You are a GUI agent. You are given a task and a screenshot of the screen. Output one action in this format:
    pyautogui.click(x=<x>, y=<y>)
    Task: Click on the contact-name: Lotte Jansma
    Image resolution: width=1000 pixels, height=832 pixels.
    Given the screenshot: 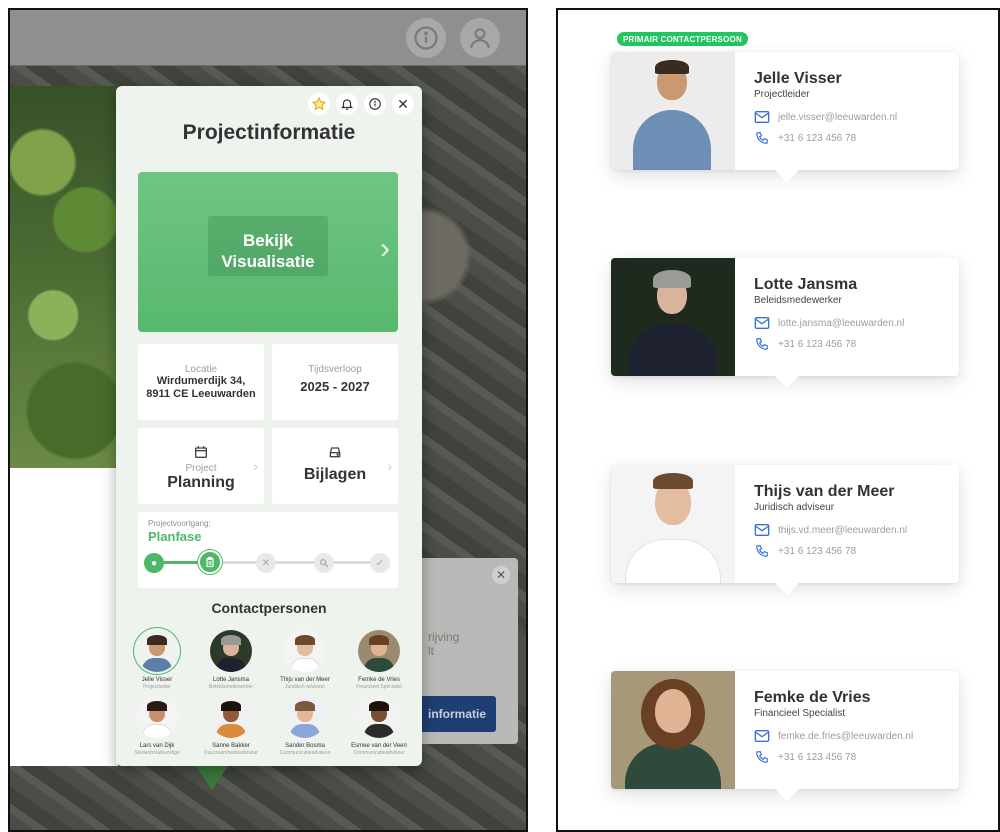 What is the action you would take?
    pyautogui.click(x=806, y=284)
    